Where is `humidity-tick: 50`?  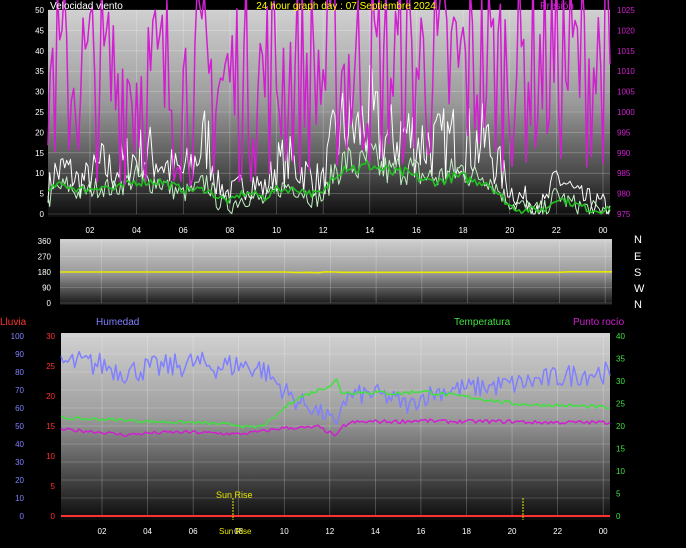
humidity-tick: 50 is located at coordinates (19, 426).